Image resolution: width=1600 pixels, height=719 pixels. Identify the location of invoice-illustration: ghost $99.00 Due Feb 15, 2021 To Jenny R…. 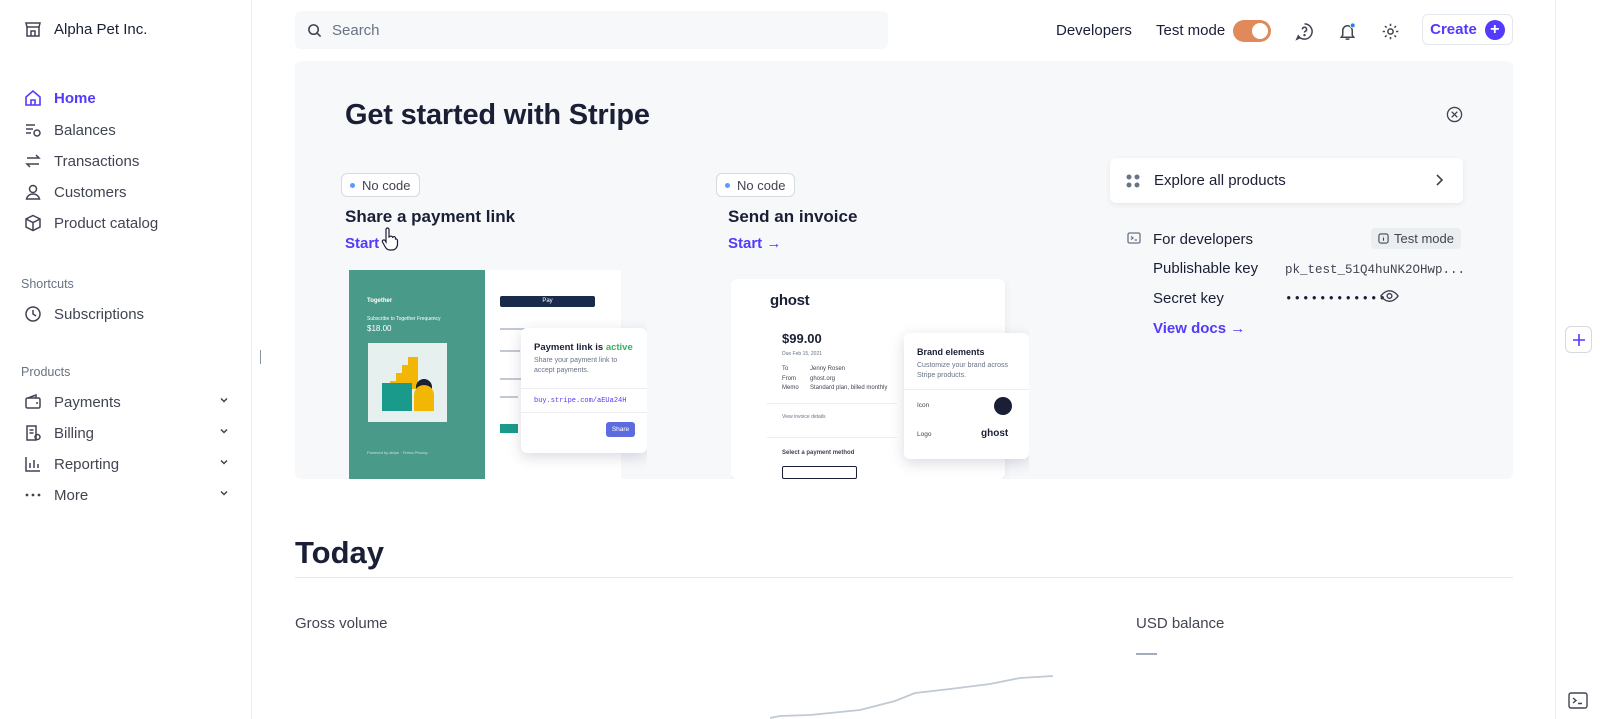
(880, 379).